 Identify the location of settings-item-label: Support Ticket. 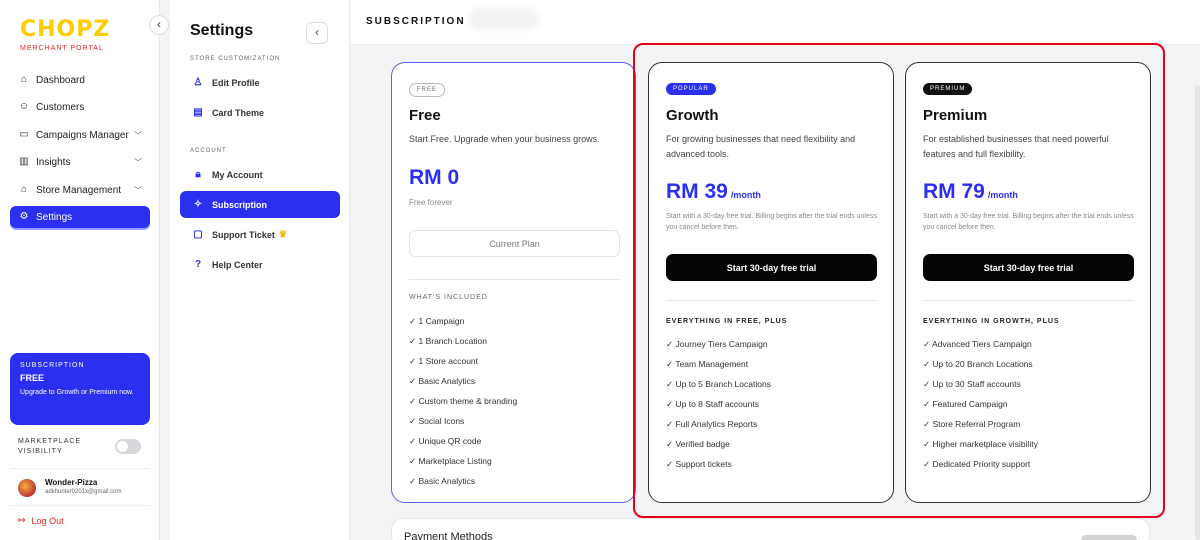
(243, 234).